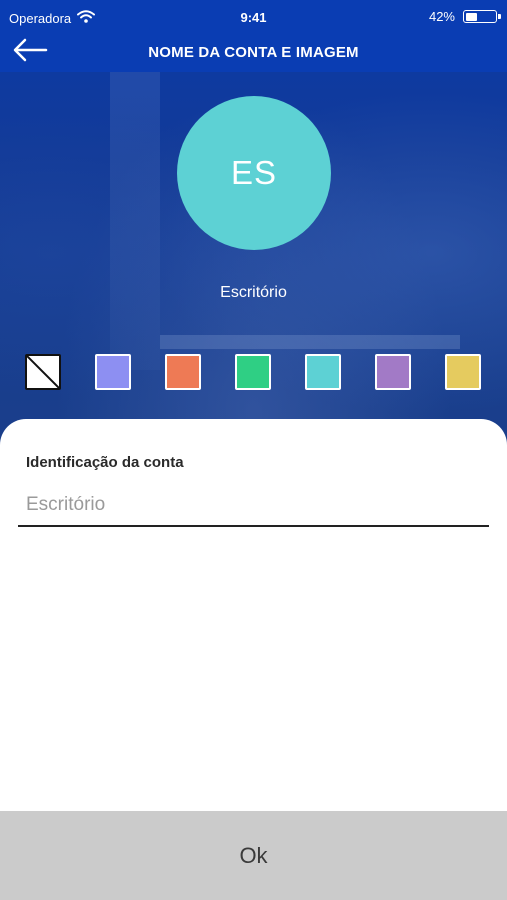 This screenshot has height=900, width=507. I want to click on no-color-icon, so click(43, 372).